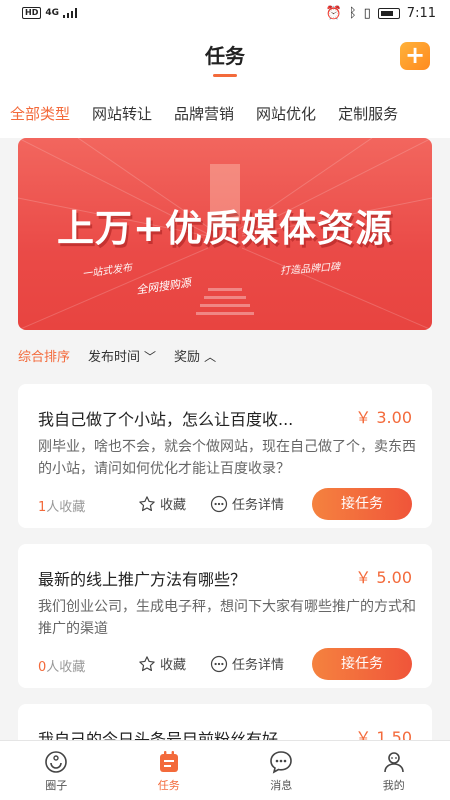 The image size is (450, 800). What do you see at coordinates (32, 13) in the screenshot?
I see `hd-badge: HD` at bounding box center [32, 13].